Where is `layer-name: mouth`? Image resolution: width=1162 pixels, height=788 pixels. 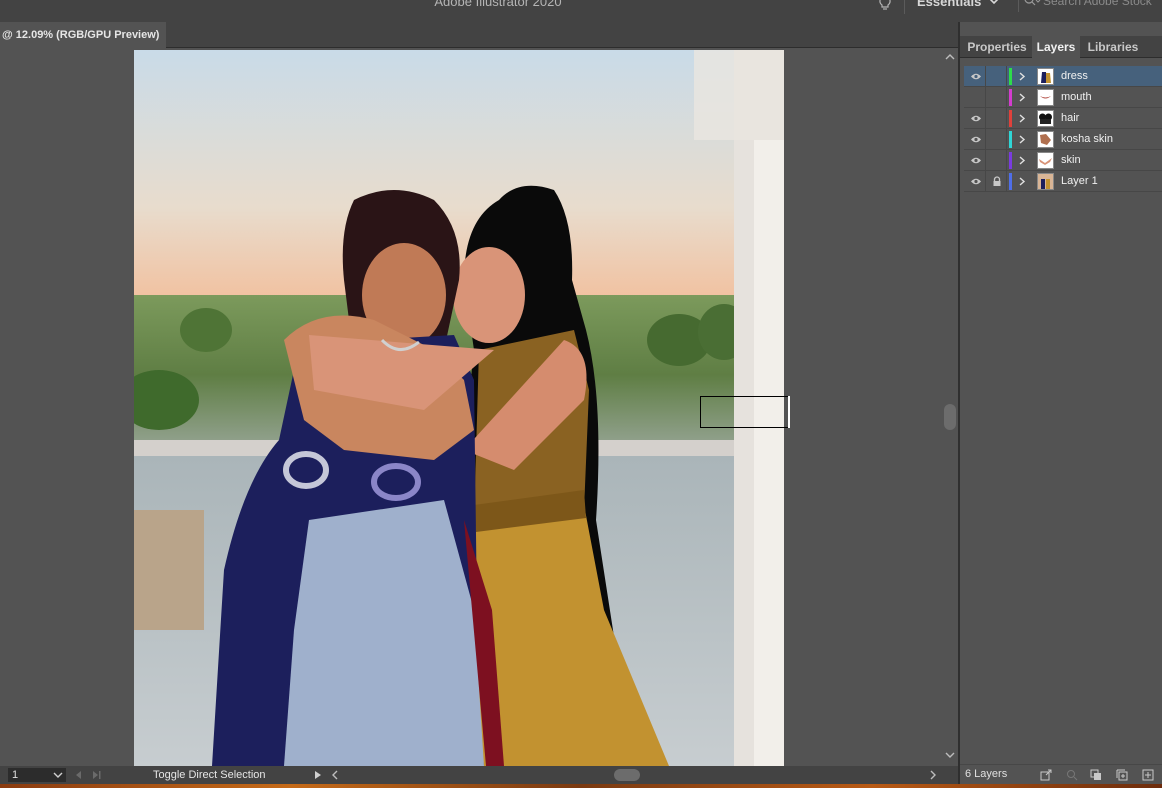
layer-name: mouth is located at coordinates (1076, 97).